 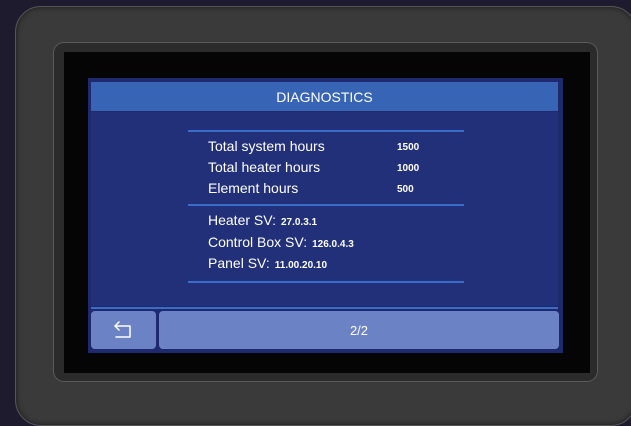 I want to click on return-arrow-icon, so click(x=122, y=329).